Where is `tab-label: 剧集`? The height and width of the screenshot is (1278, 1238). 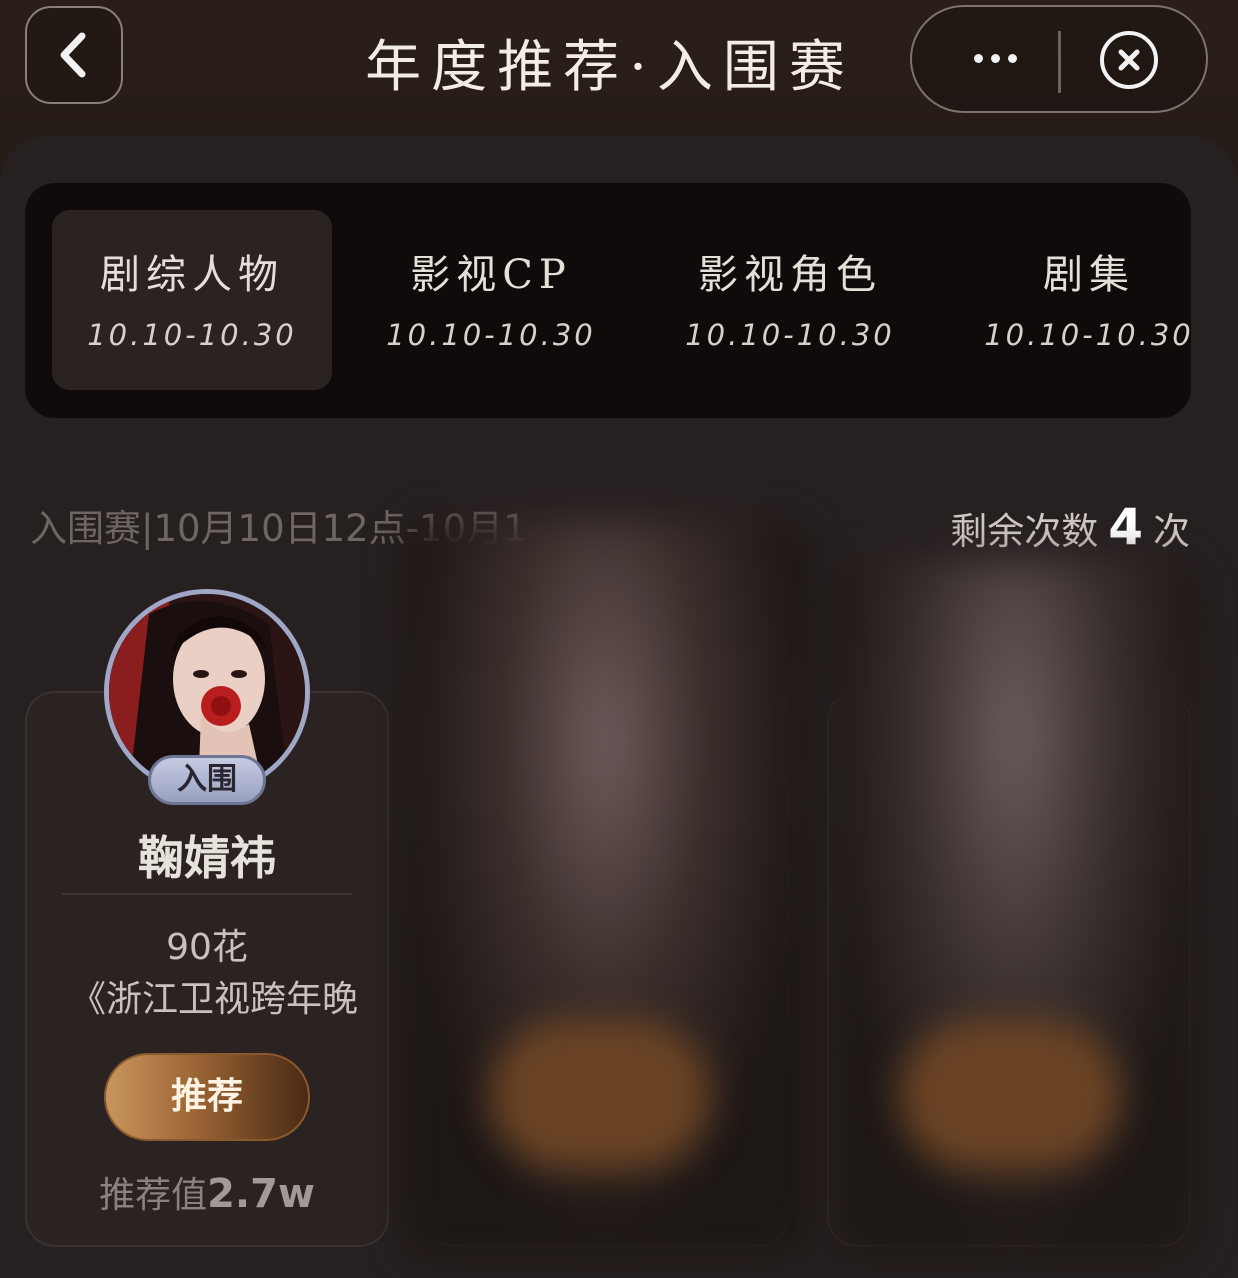 tab-label: 剧集 is located at coordinates (1089, 275).